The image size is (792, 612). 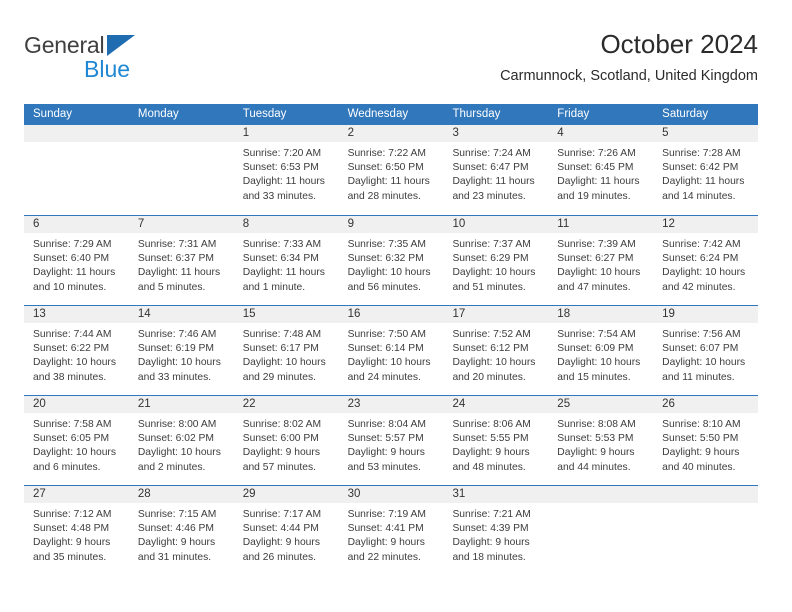 I want to click on calendar-day-cell-empty, so click(x=706, y=530).